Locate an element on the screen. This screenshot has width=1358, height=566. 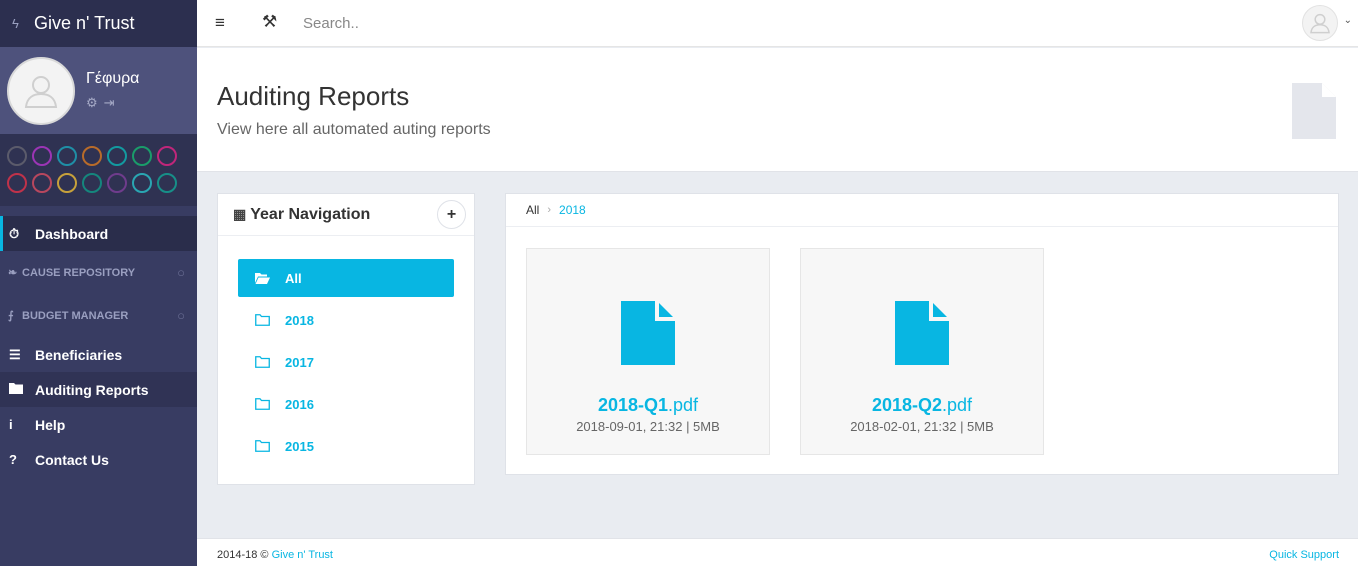
file-name: 2018-Q2.pdf is located at coordinates (922, 405).